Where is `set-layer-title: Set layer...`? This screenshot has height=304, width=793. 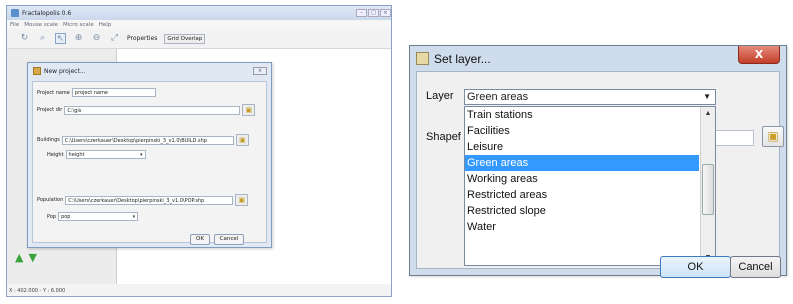 set-layer-title: Set layer... is located at coordinates (462, 58).